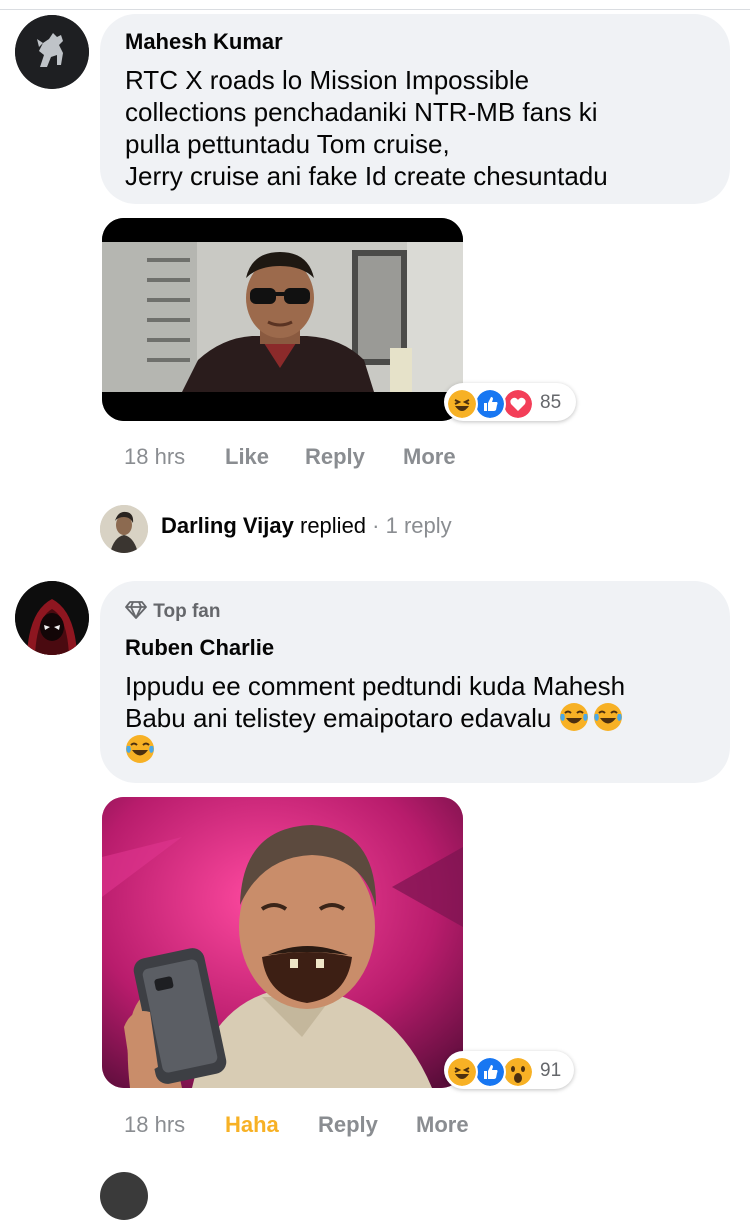 The image size is (750, 1220). I want to click on love-icon, so click(518, 404).